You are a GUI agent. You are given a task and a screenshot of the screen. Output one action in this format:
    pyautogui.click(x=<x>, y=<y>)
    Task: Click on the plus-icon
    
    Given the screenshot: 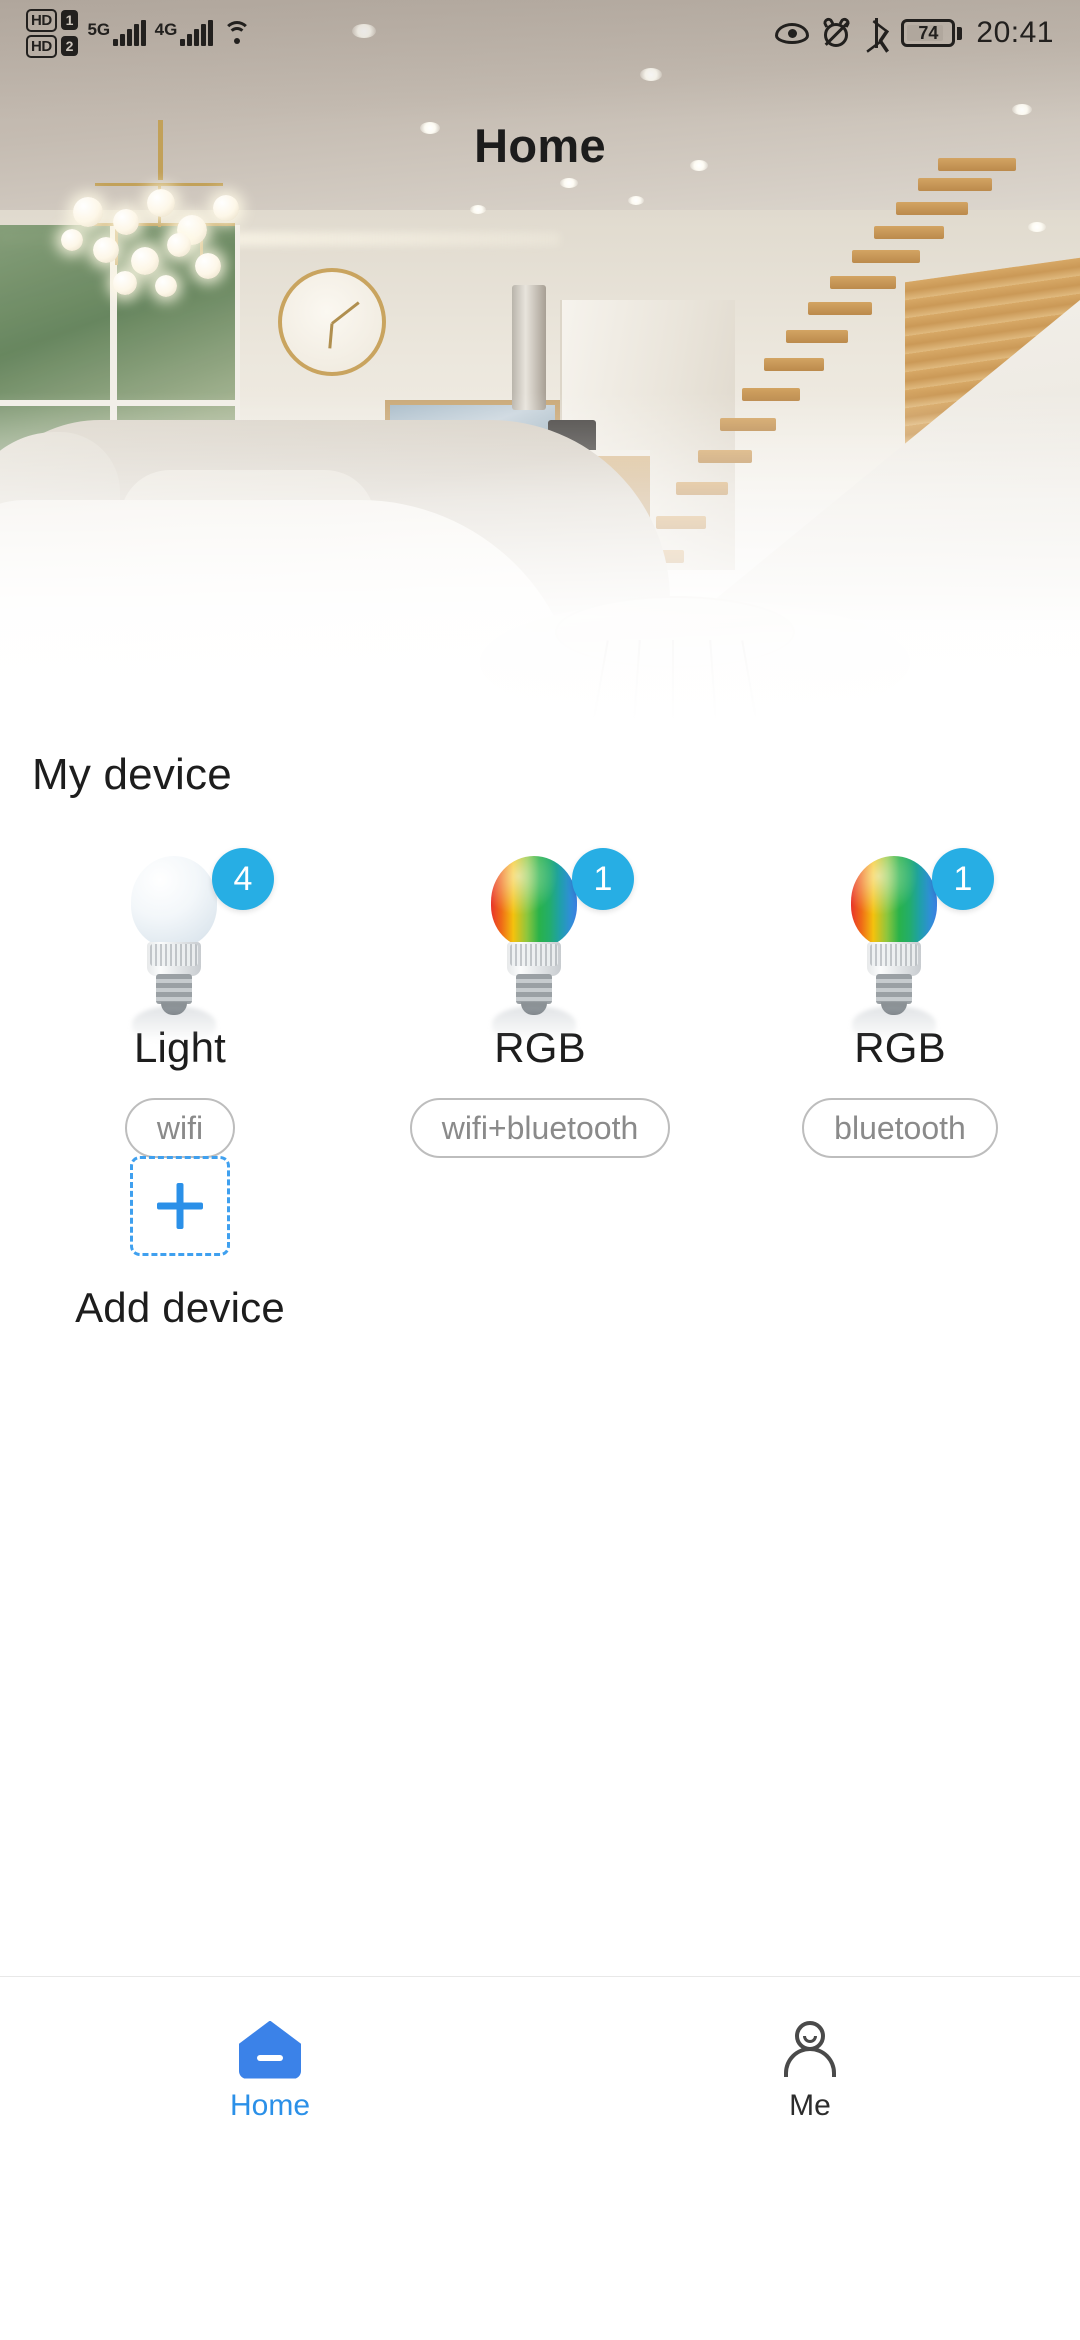 What is the action you would take?
    pyautogui.click(x=180, y=1206)
    